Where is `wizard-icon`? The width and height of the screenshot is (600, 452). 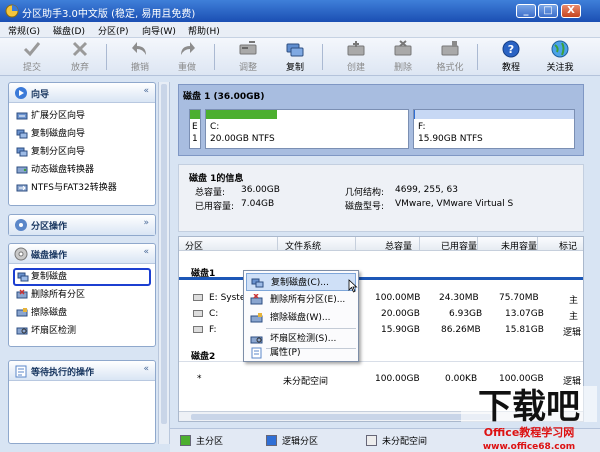 wizard-icon is located at coordinates (21, 93).